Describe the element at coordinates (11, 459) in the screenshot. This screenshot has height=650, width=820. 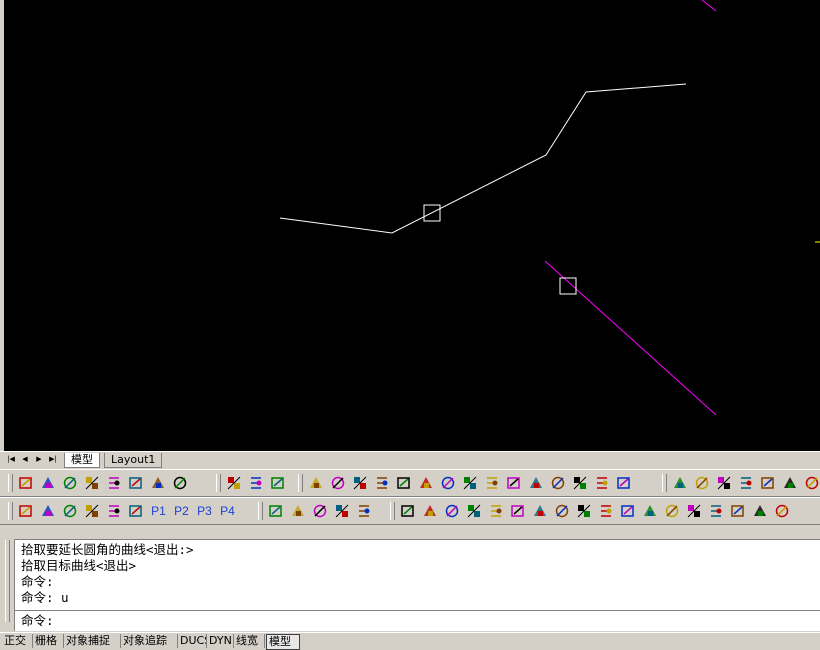
I see `first-tab-icon: |◀` at that location.